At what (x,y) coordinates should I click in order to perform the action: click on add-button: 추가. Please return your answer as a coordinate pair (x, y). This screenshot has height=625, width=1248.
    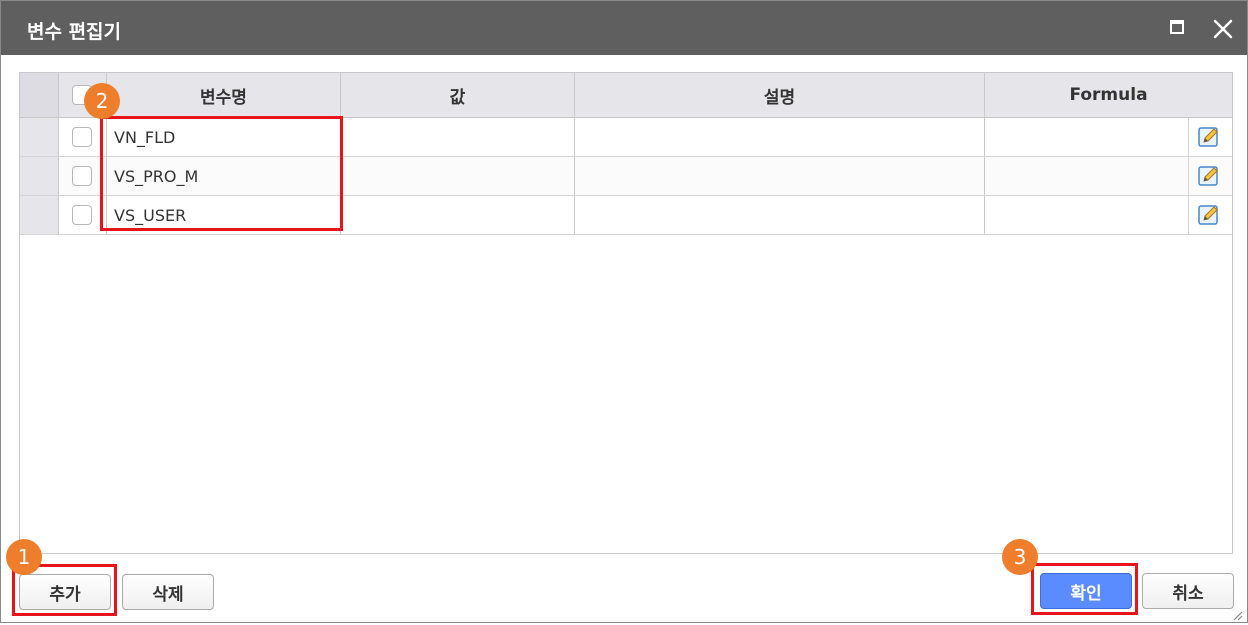
    Looking at the image, I should click on (65, 592).